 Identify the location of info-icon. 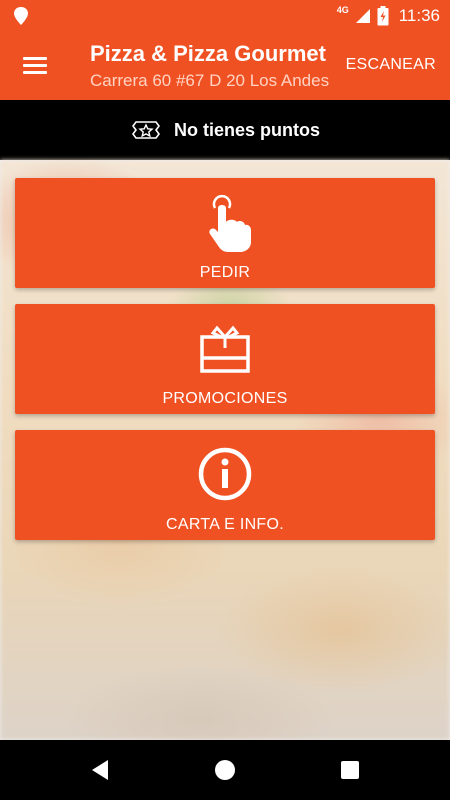
(225, 474).